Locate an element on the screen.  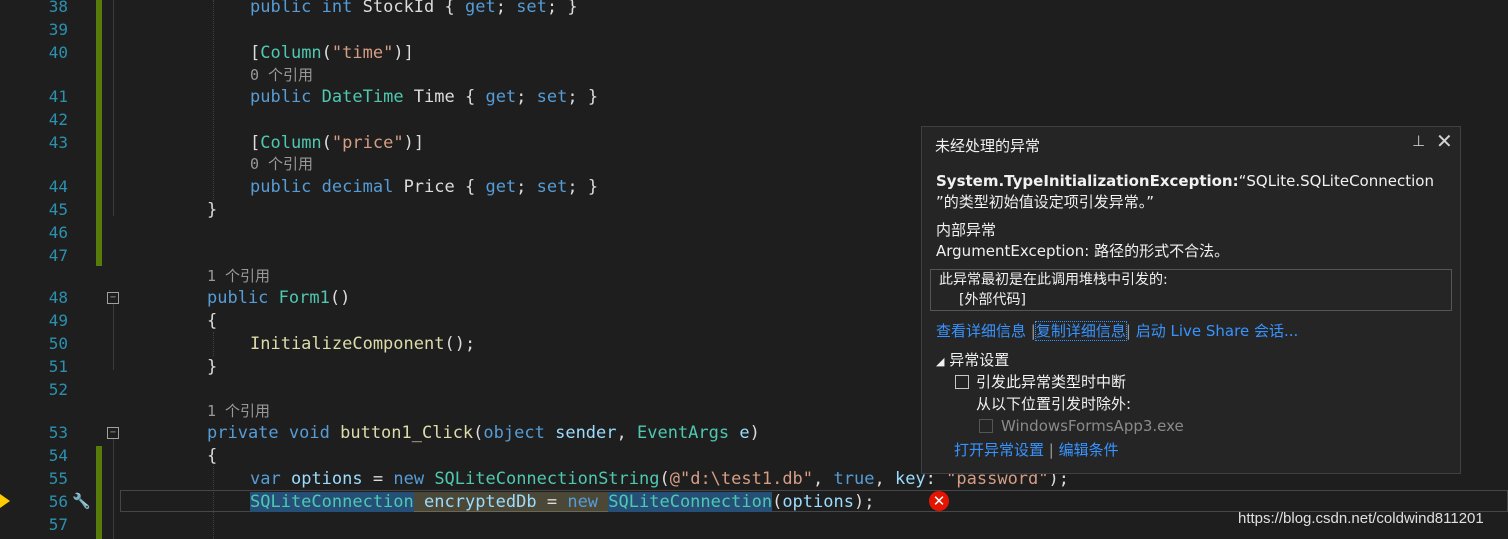
popup-title: 未经处理的异常 is located at coordinates (988, 146).